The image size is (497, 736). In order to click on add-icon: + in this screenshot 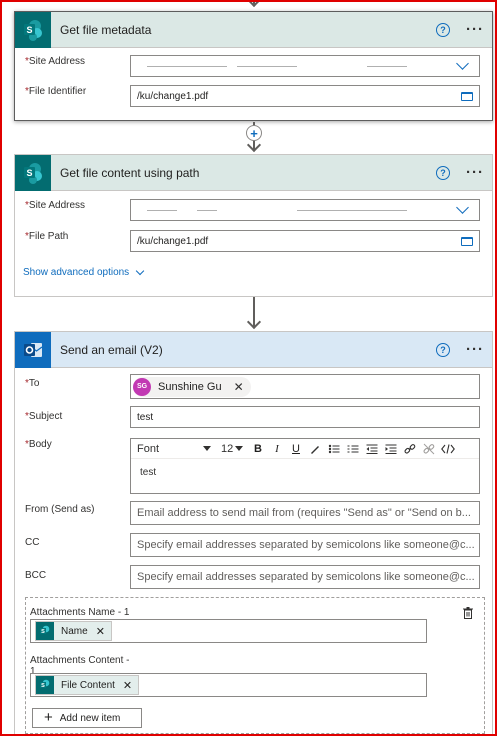, I will do `click(48, 717)`.